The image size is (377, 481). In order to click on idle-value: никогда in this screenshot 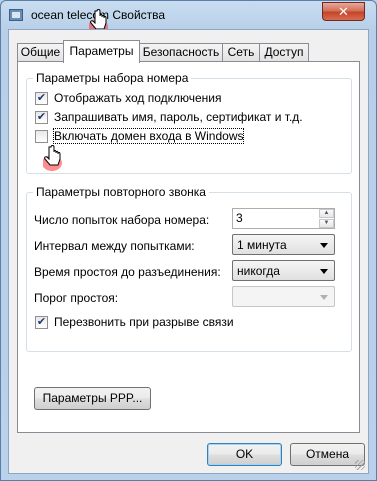, I will do `click(258, 271)`.